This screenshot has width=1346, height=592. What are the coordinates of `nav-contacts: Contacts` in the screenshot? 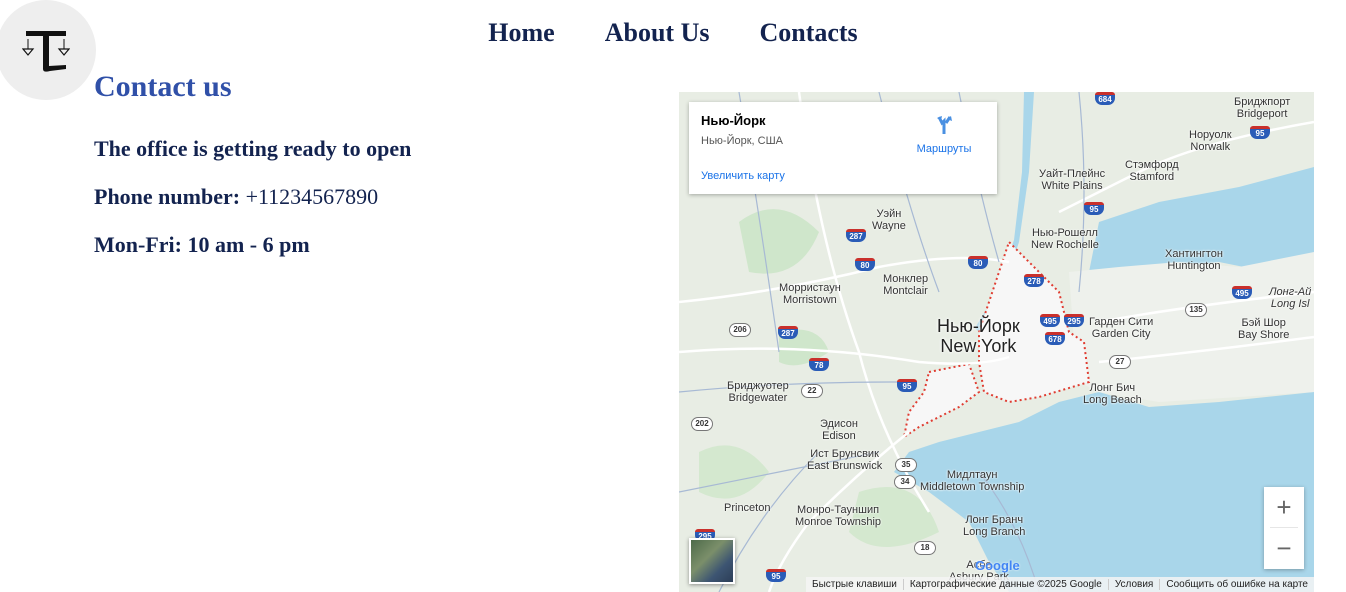 It's located at (808, 33).